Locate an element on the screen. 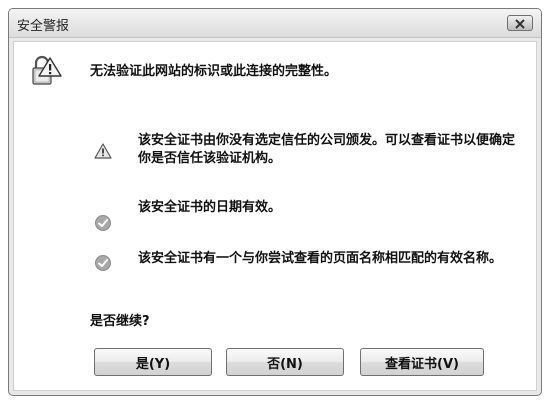  lock-warning-icon is located at coordinates (46, 72).